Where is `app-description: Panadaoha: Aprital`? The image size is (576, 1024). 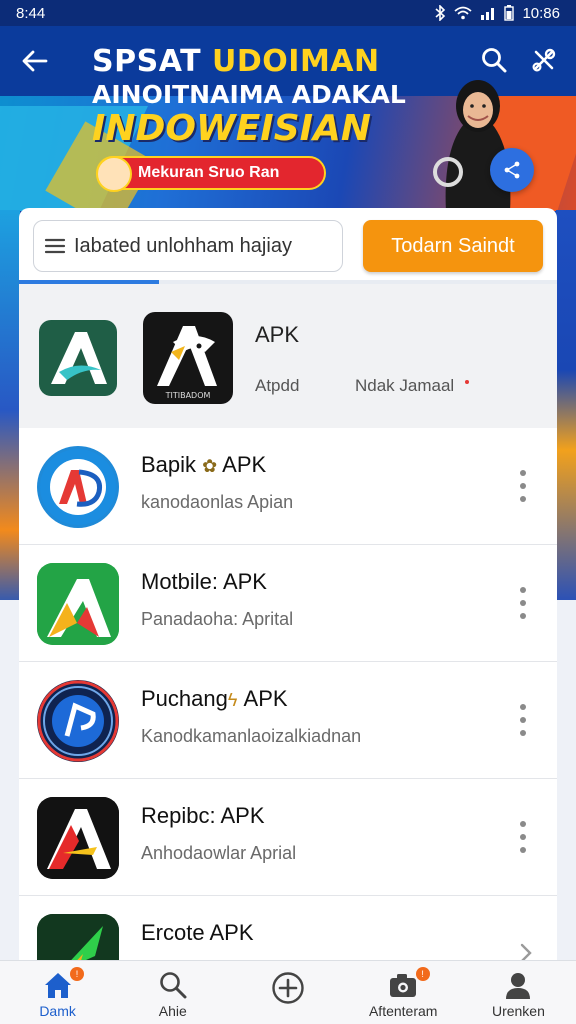 app-description: Panadaoha: Aprital is located at coordinates (217, 619).